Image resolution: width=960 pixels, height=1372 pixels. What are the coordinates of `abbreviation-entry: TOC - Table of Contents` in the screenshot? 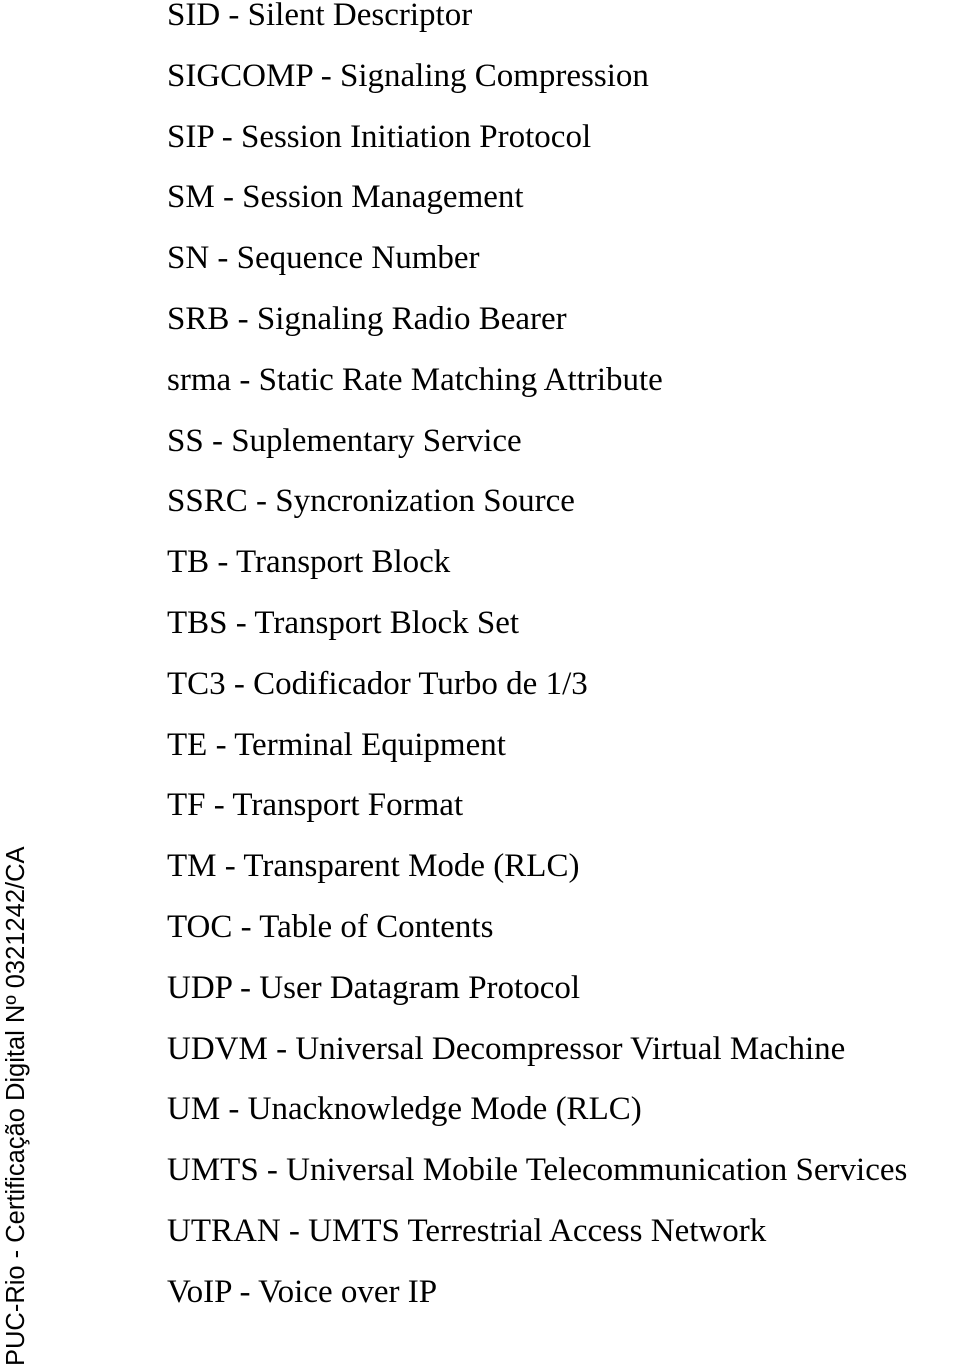 It's located at (330, 926).